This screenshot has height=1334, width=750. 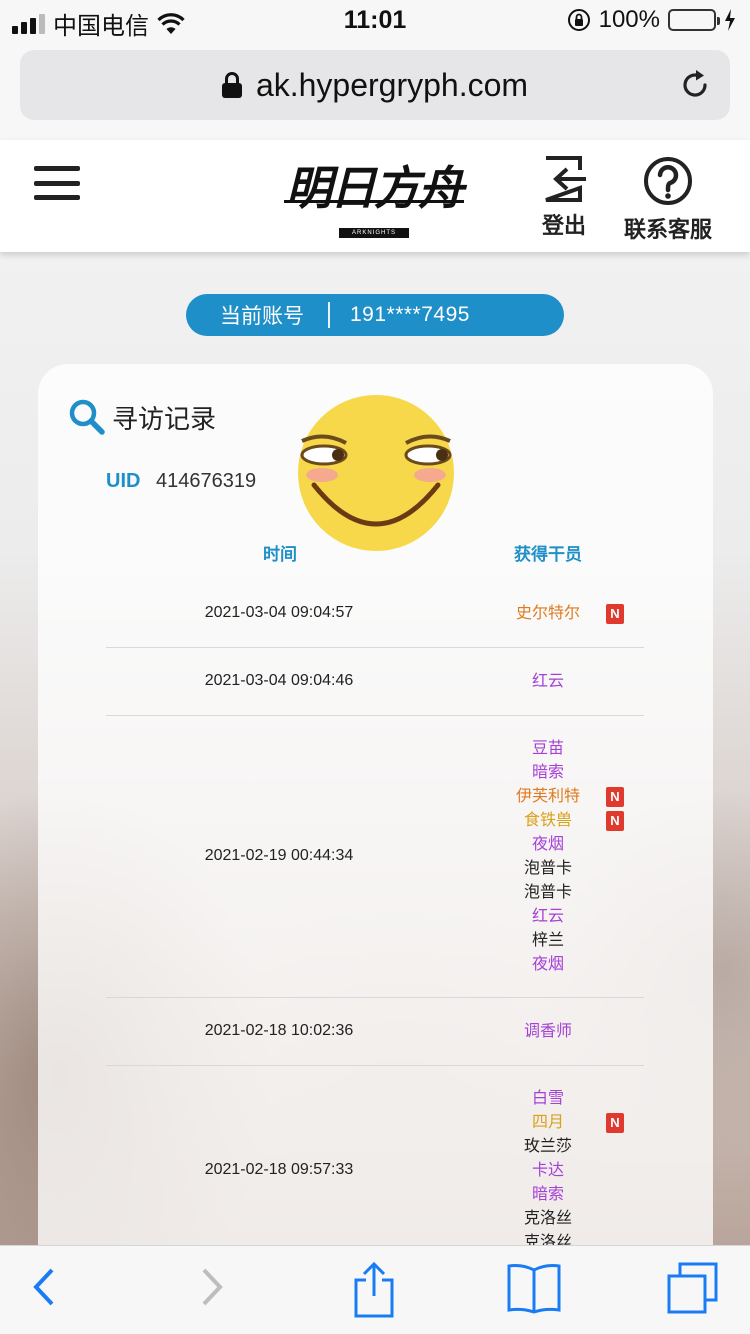 I want to click on record-row: 2021-02-18 10:02:36 调香师, so click(x=375, y=1032).